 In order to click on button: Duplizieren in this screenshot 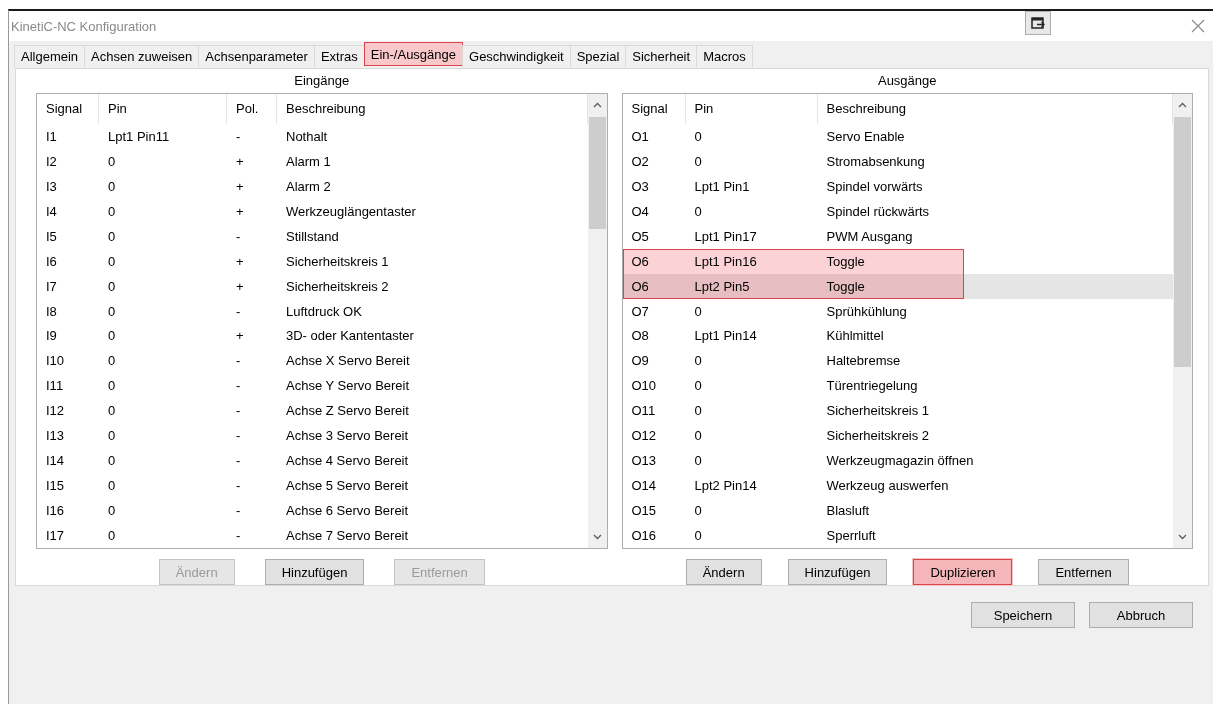, I will do `click(963, 572)`.